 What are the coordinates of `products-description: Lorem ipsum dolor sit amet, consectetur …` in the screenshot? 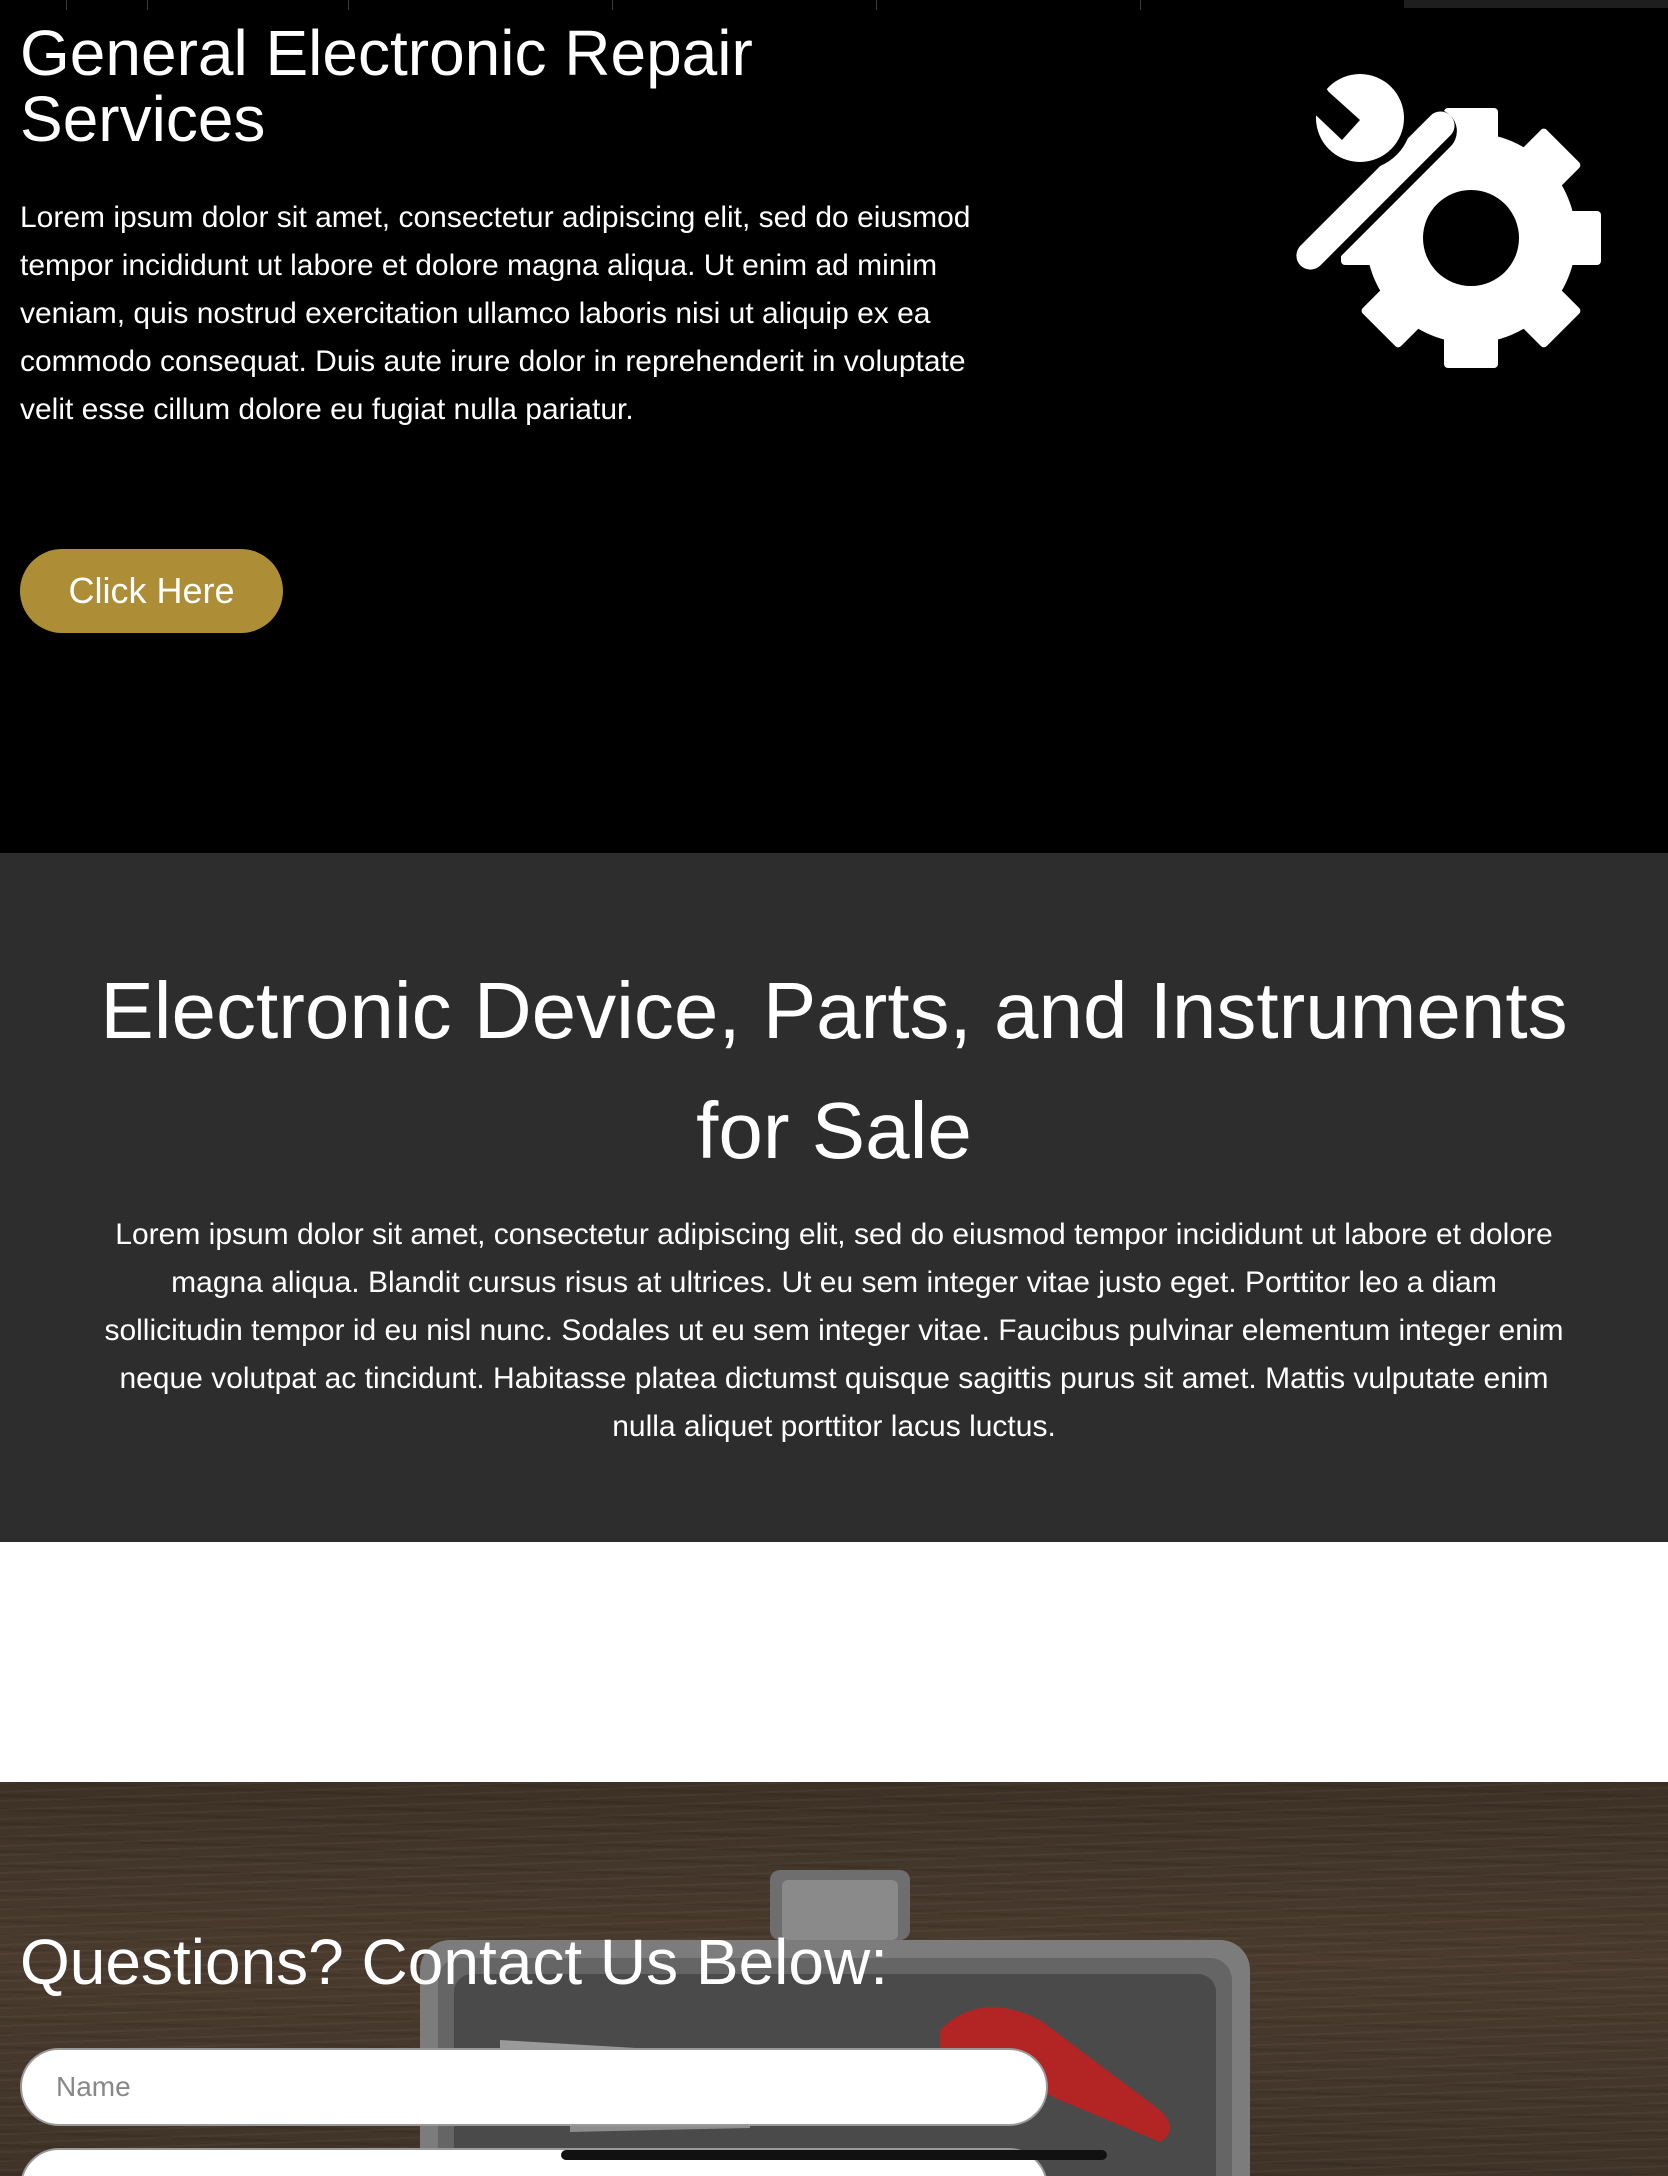 It's located at (834, 1330).